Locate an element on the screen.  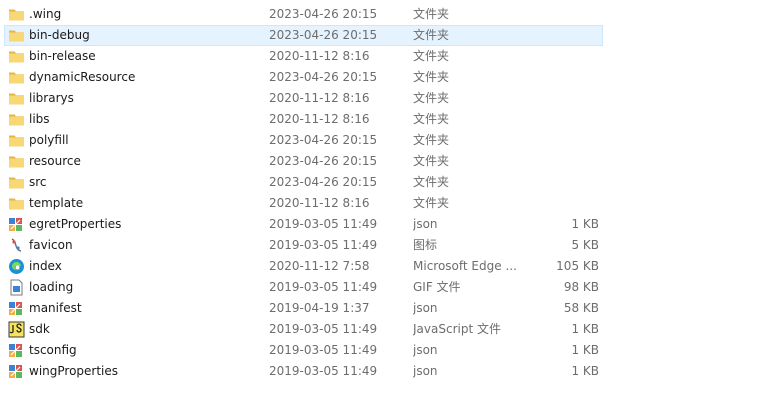
file-row-librarys: librarys 2020-11-12 8:16 文件夹 is located at coordinates (391, 98).